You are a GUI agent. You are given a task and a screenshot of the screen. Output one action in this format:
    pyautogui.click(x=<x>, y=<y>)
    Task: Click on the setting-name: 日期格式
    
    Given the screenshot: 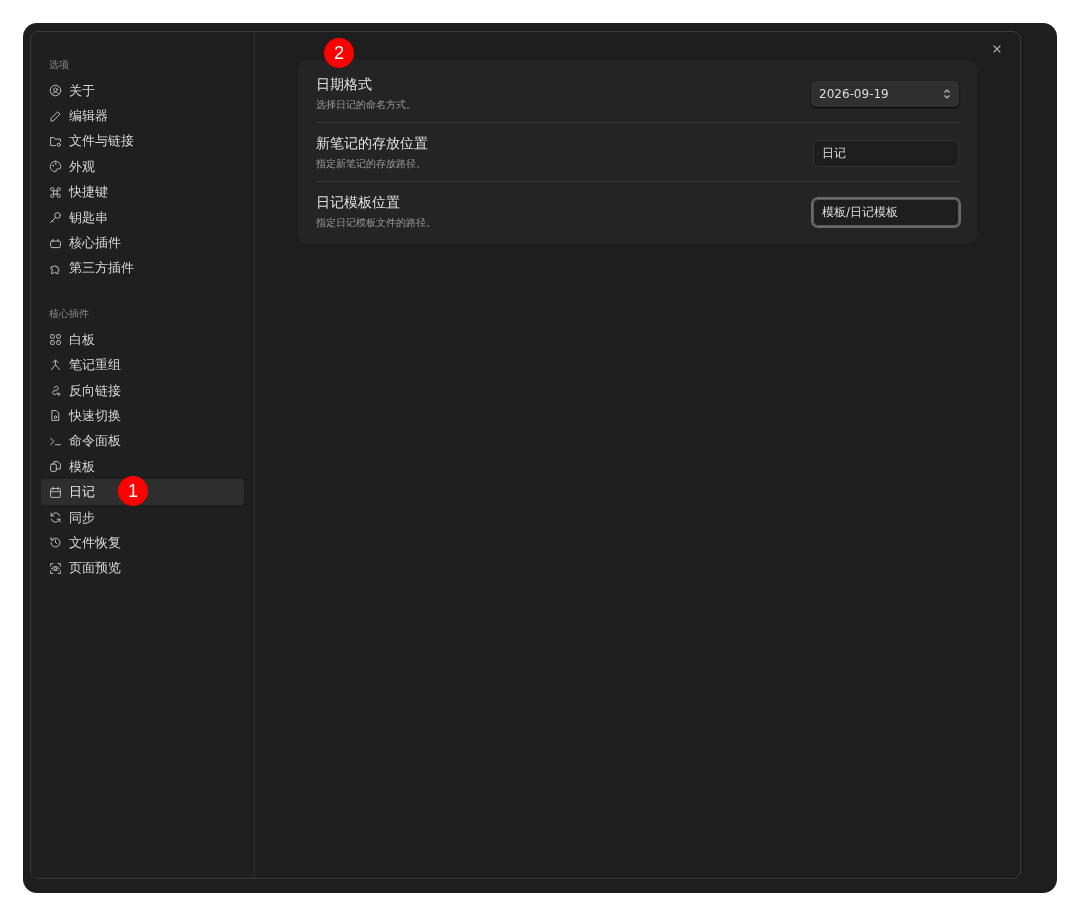 What is the action you would take?
    pyautogui.click(x=344, y=85)
    